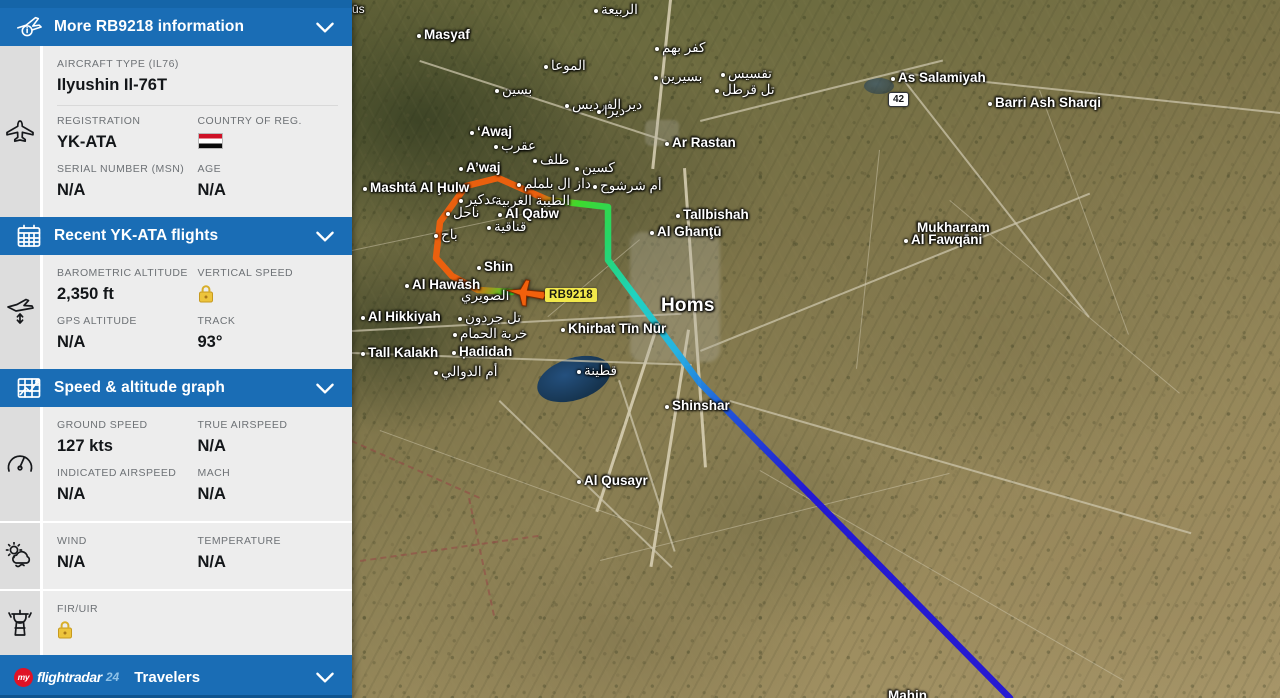 This screenshot has height=698, width=1280. What do you see at coordinates (209, 169) in the screenshot?
I see `field-label: AGE` at bounding box center [209, 169].